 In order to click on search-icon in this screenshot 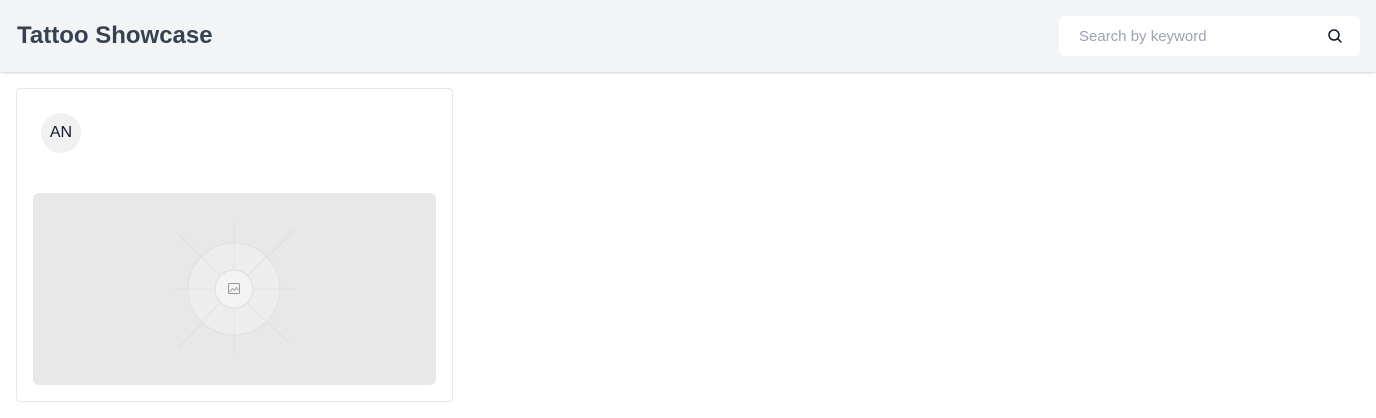, I will do `click(1335, 36)`.